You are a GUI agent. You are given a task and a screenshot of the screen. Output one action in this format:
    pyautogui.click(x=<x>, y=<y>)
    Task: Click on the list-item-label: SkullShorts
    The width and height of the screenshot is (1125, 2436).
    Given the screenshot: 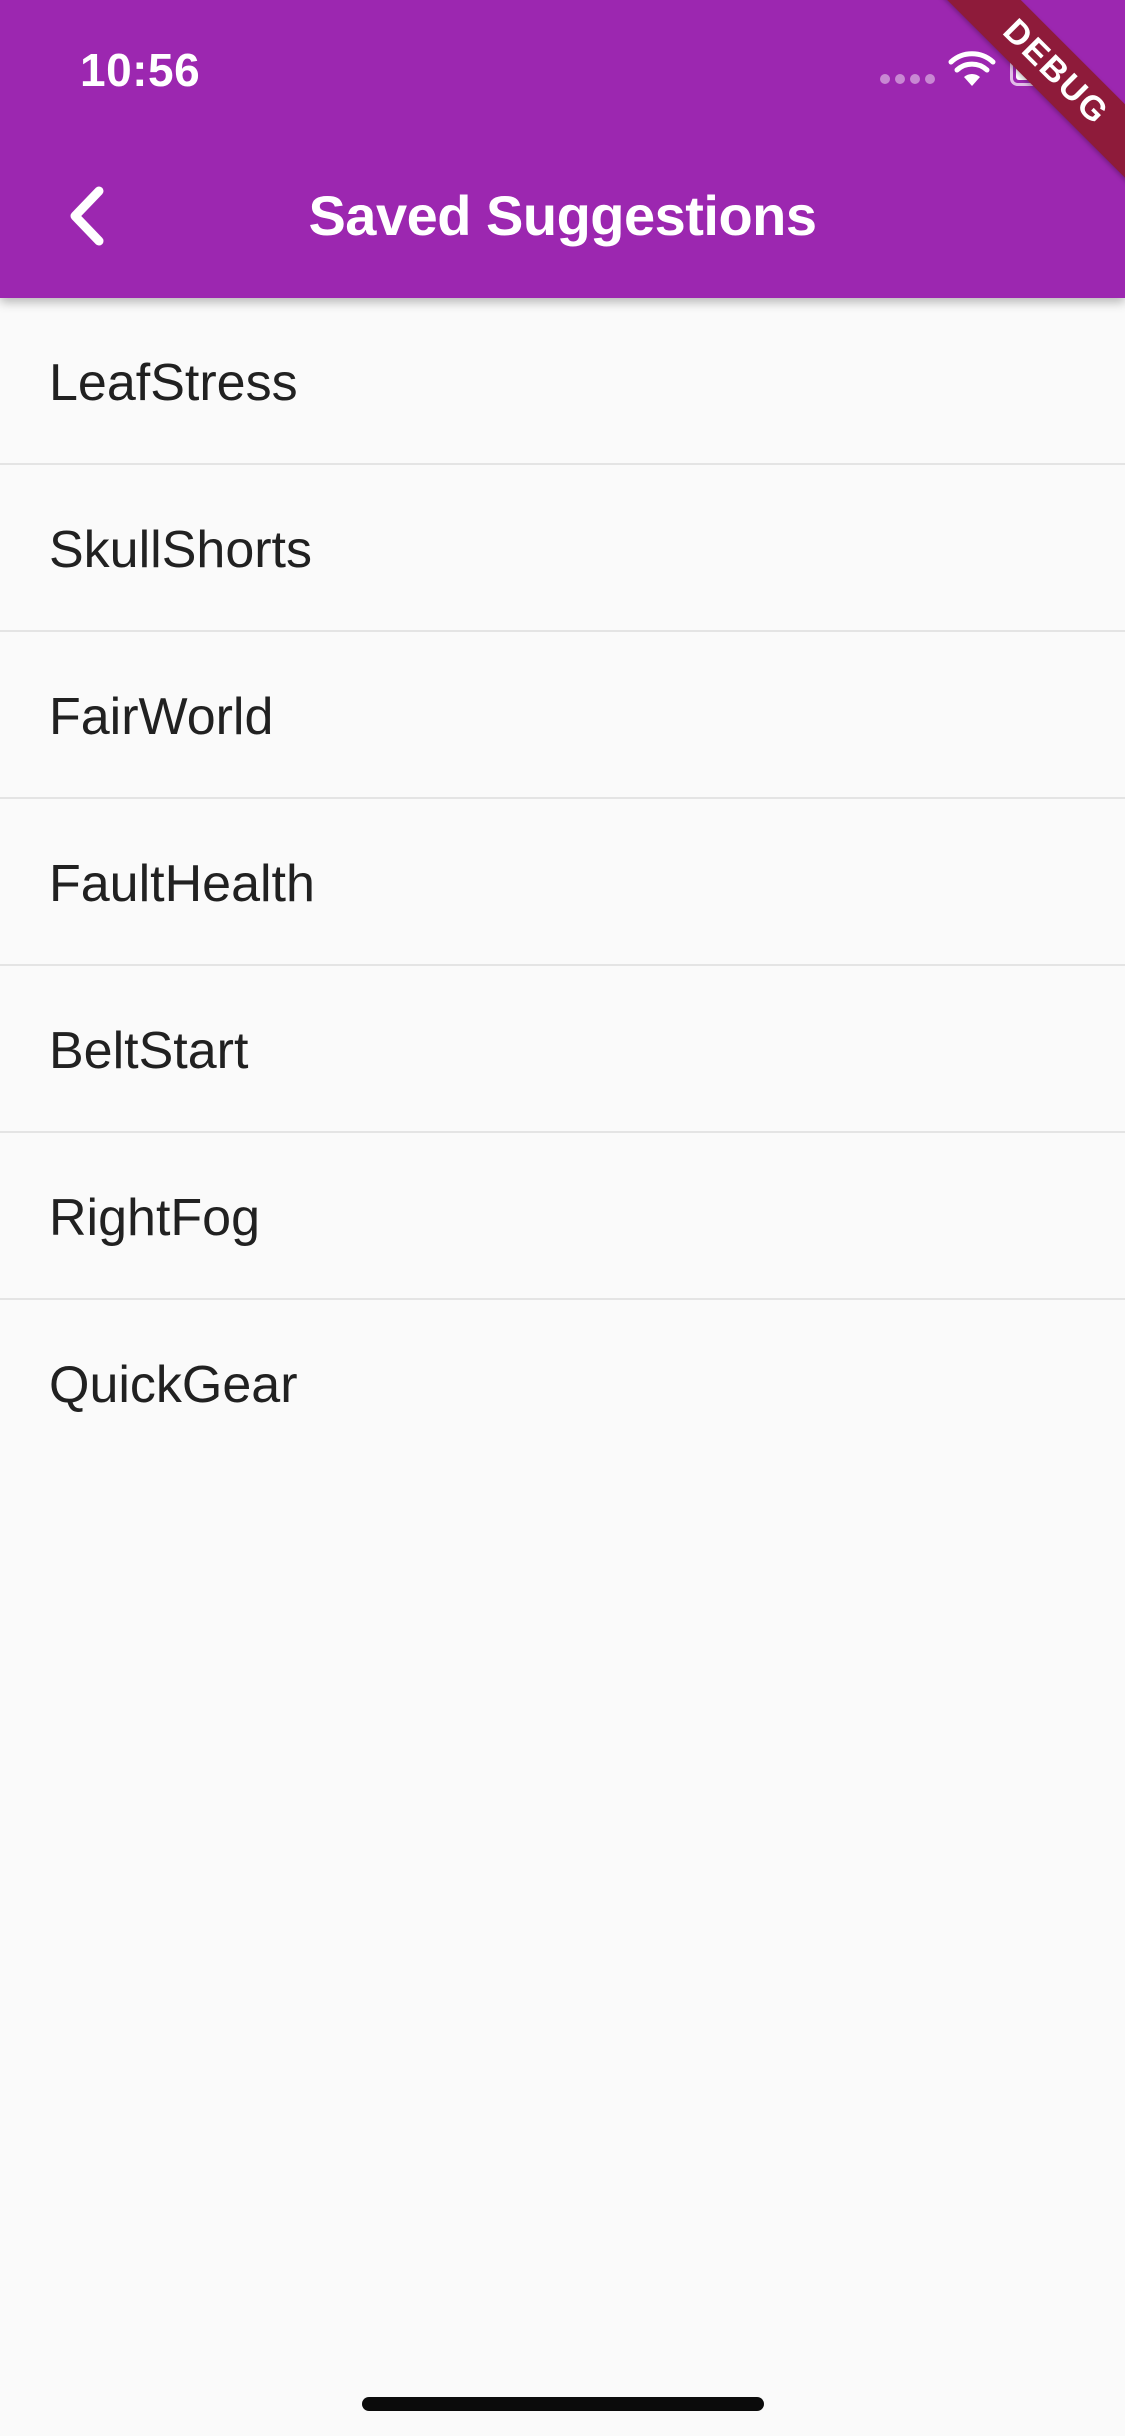 What is the action you would take?
    pyautogui.click(x=180, y=550)
    